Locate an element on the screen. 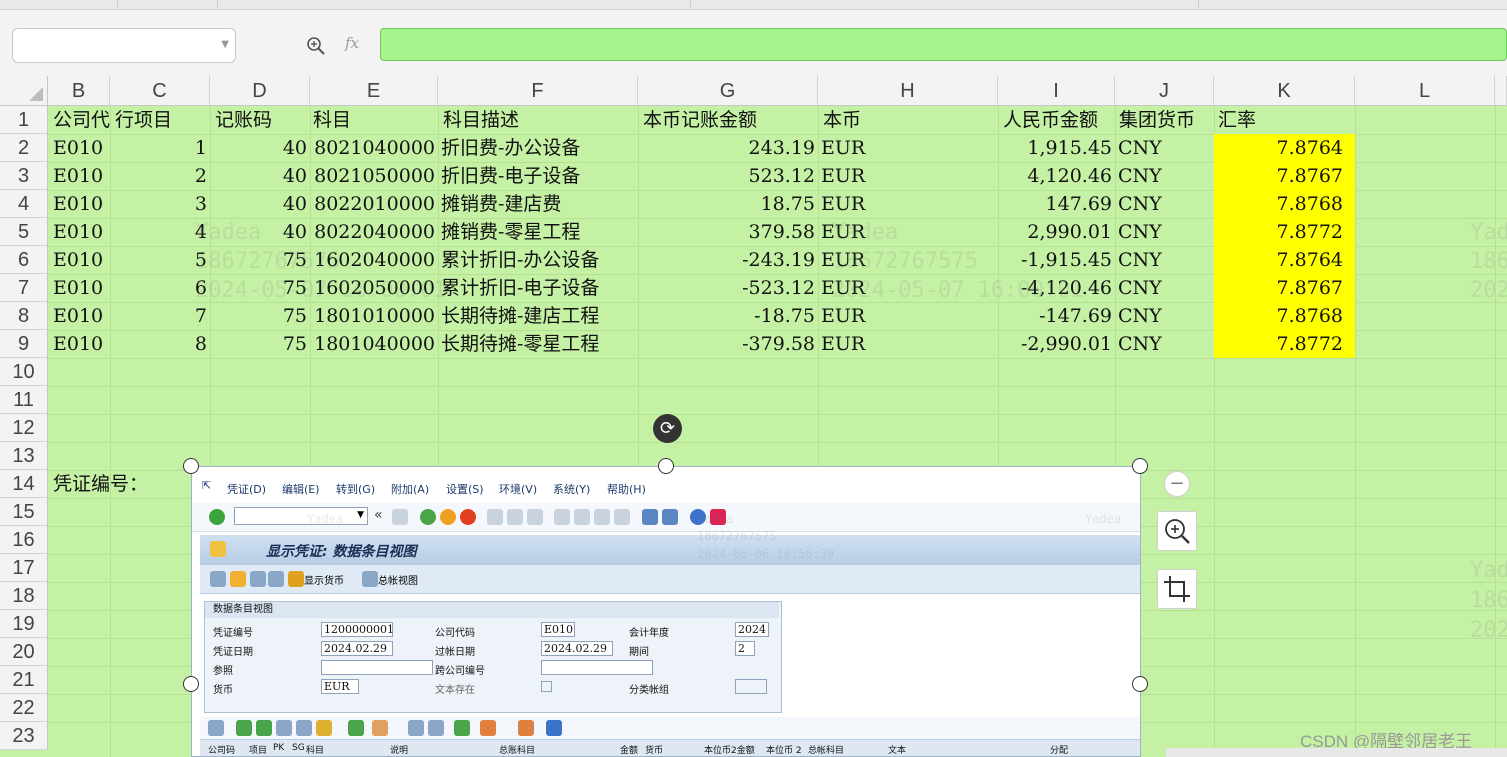 The width and height of the screenshot is (1507, 757). ledger-view-button: 总帐视图 is located at coordinates (398, 579).